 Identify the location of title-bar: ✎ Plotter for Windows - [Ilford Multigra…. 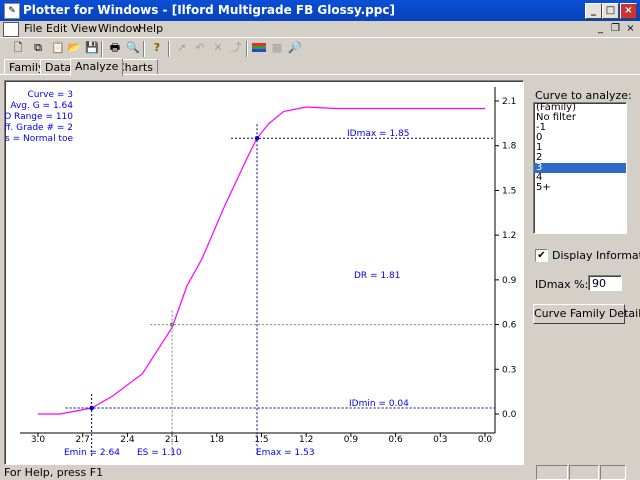
(320, 10).